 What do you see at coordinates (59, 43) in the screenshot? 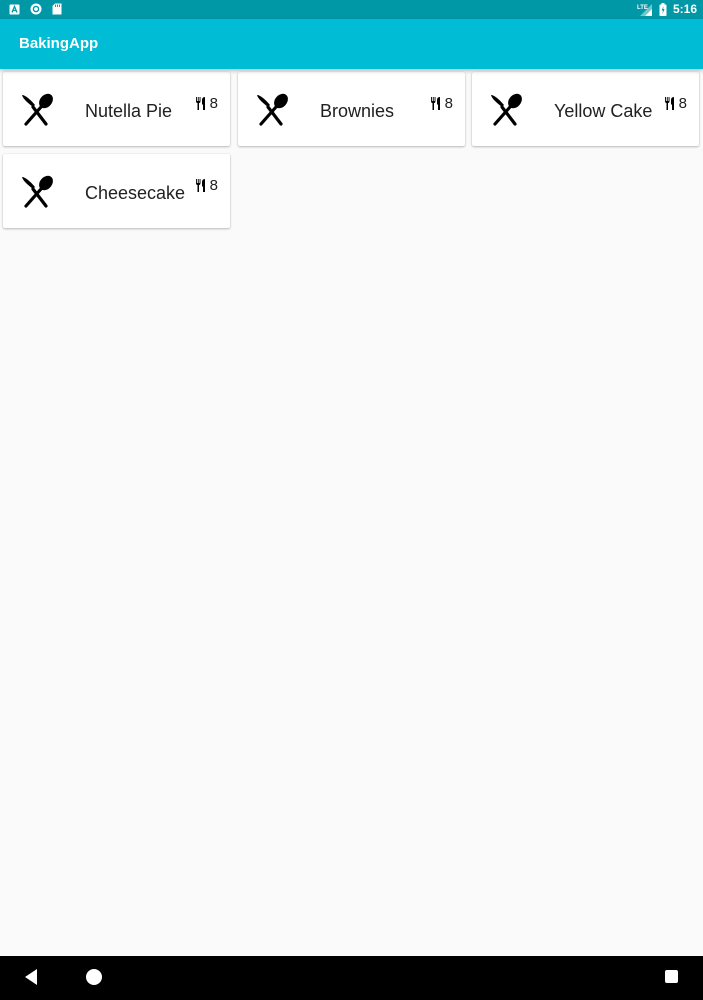
I see `app-title: BakingApp` at bounding box center [59, 43].